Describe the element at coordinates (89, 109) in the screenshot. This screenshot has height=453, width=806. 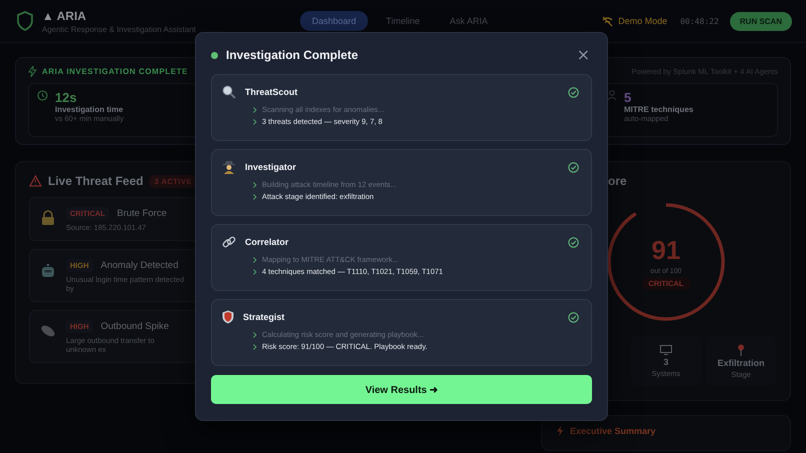
I see `stat-label: Investigation time` at that location.